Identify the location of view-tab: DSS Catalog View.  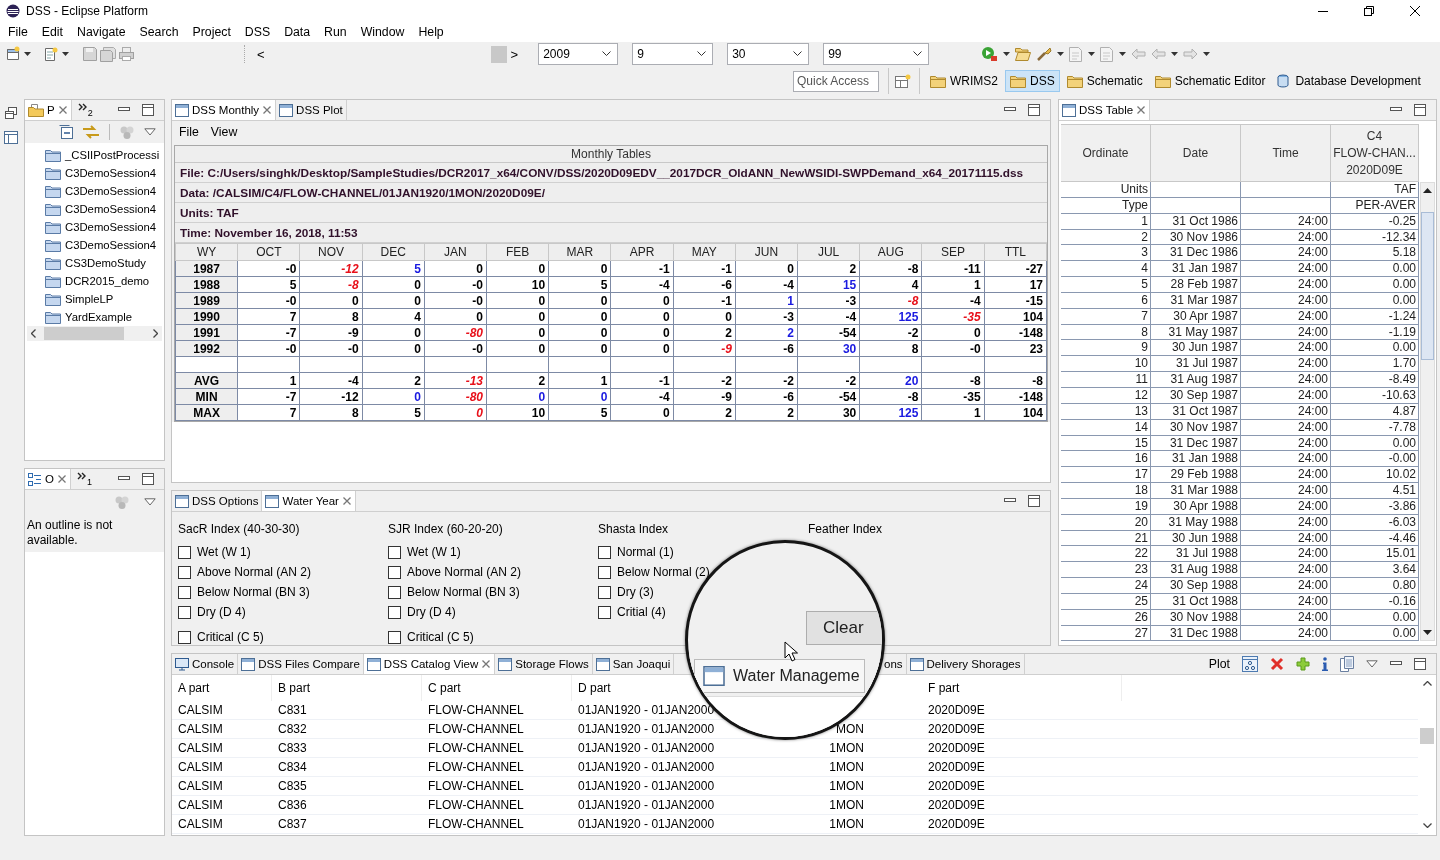
(429, 664).